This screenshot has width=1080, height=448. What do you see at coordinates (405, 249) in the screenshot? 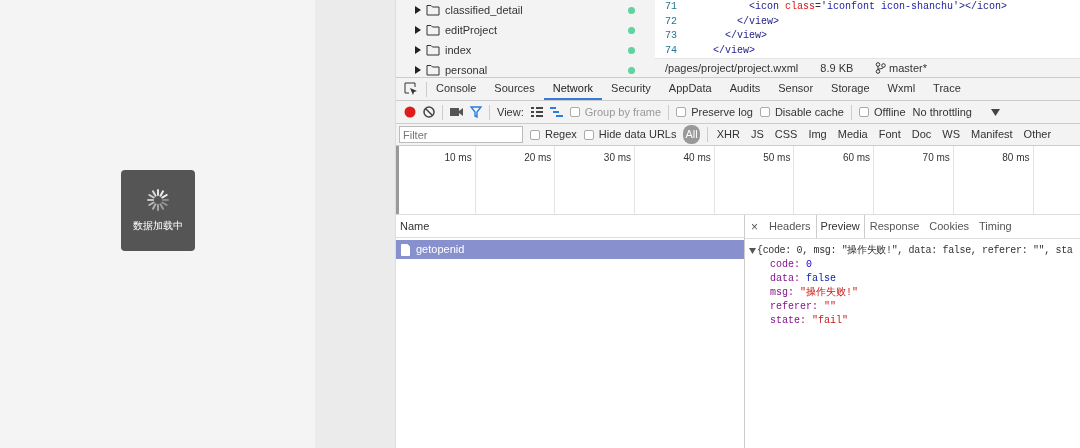
I see `file-icon` at bounding box center [405, 249].